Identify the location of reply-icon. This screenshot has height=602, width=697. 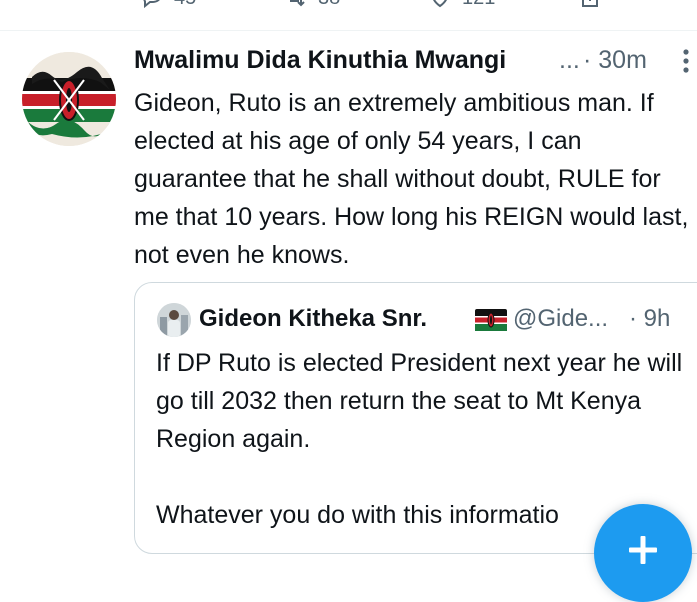
(151, 4).